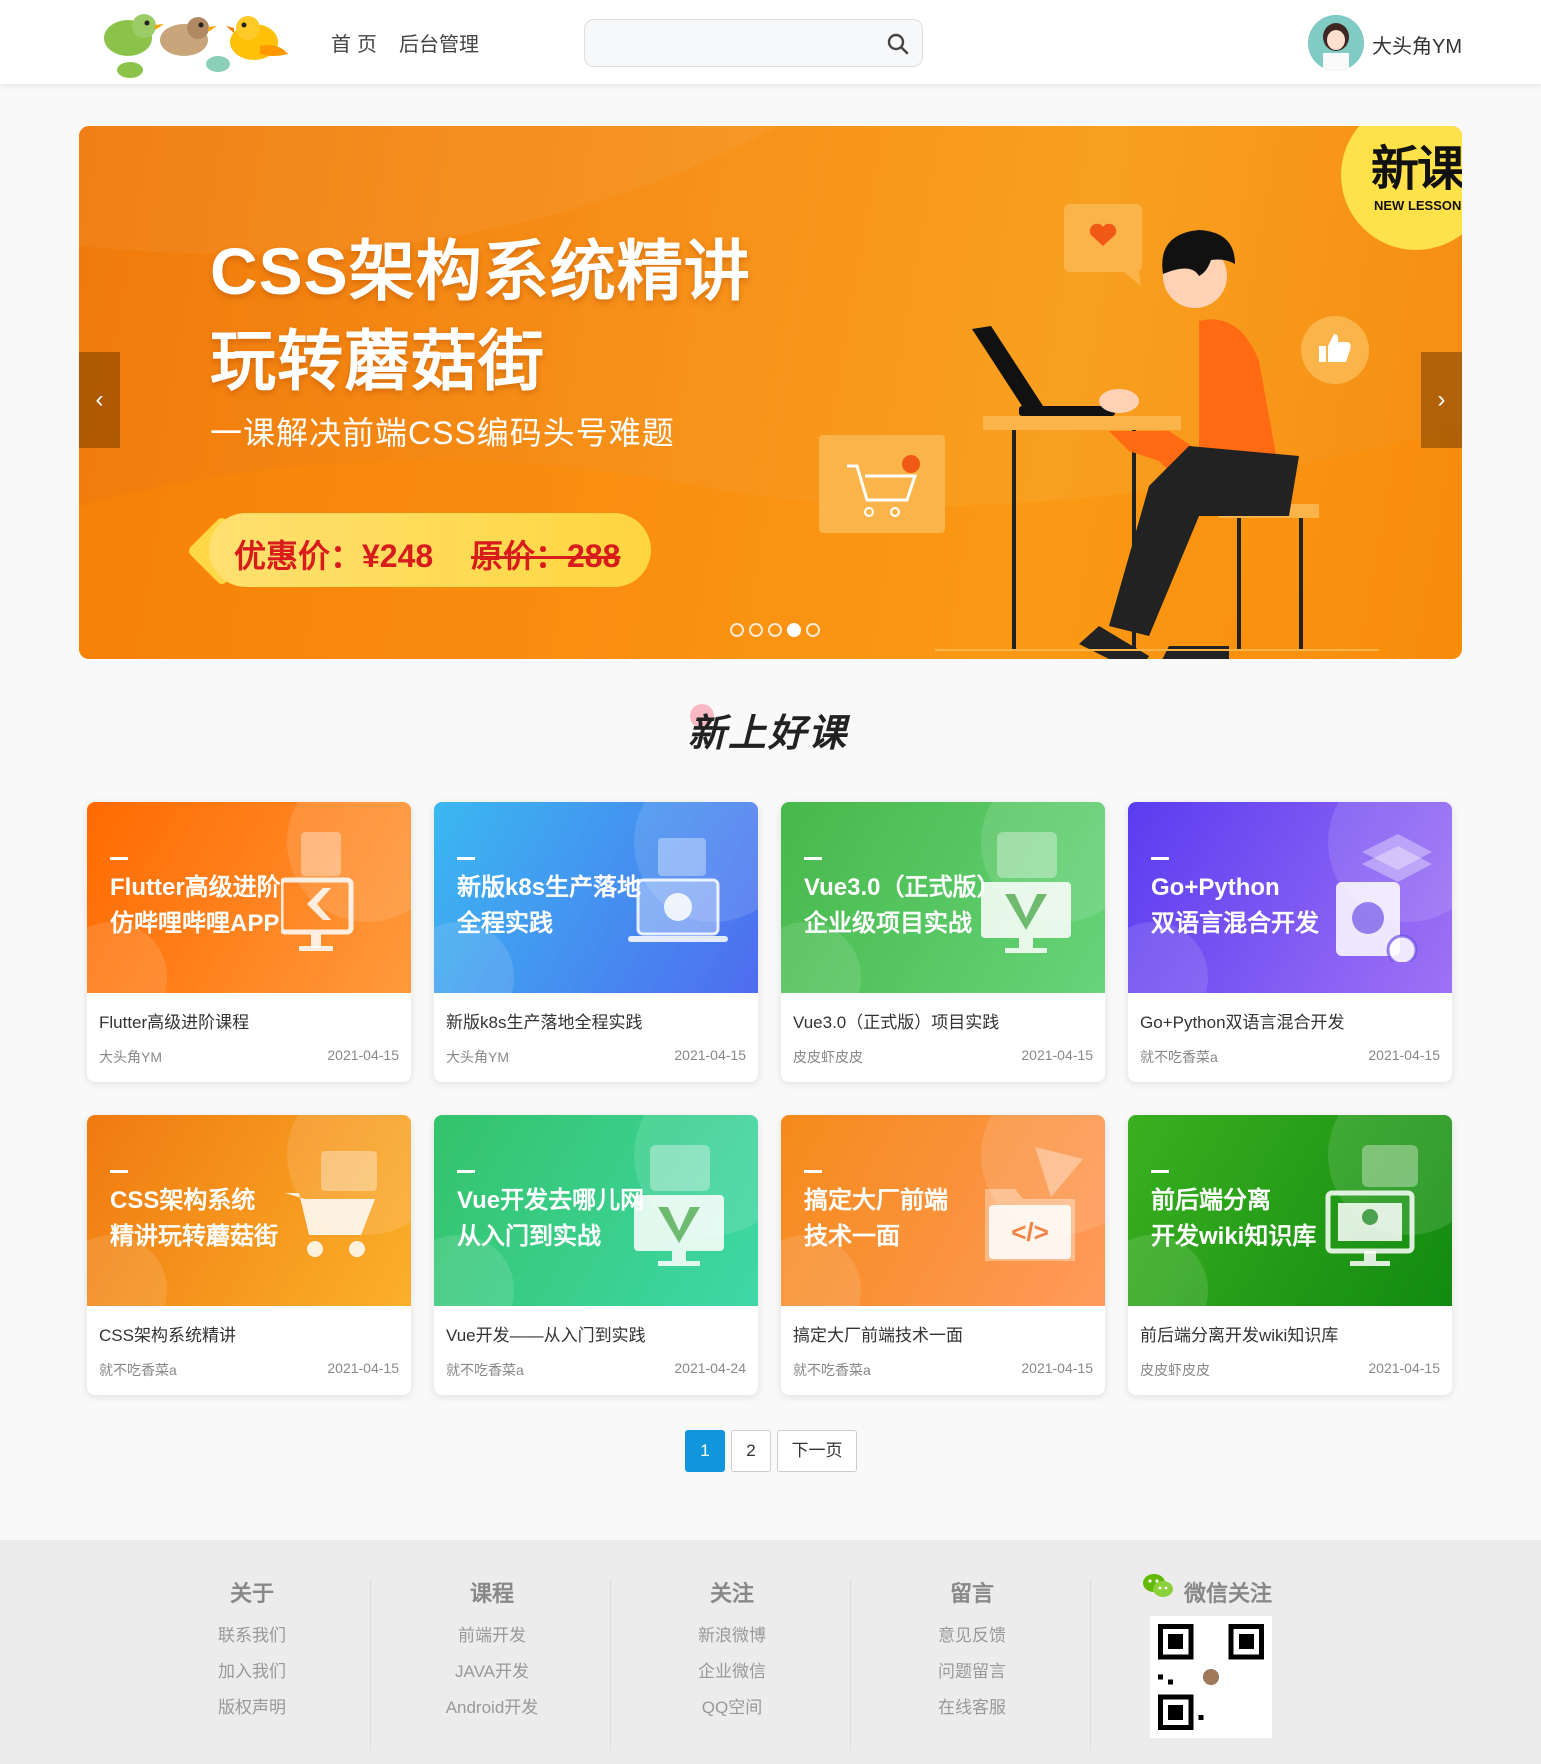 The height and width of the screenshot is (1764, 1541). What do you see at coordinates (546, 1333) in the screenshot?
I see `course-title: Vue开发——从入门到实践` at bounding box center [546, 1333].